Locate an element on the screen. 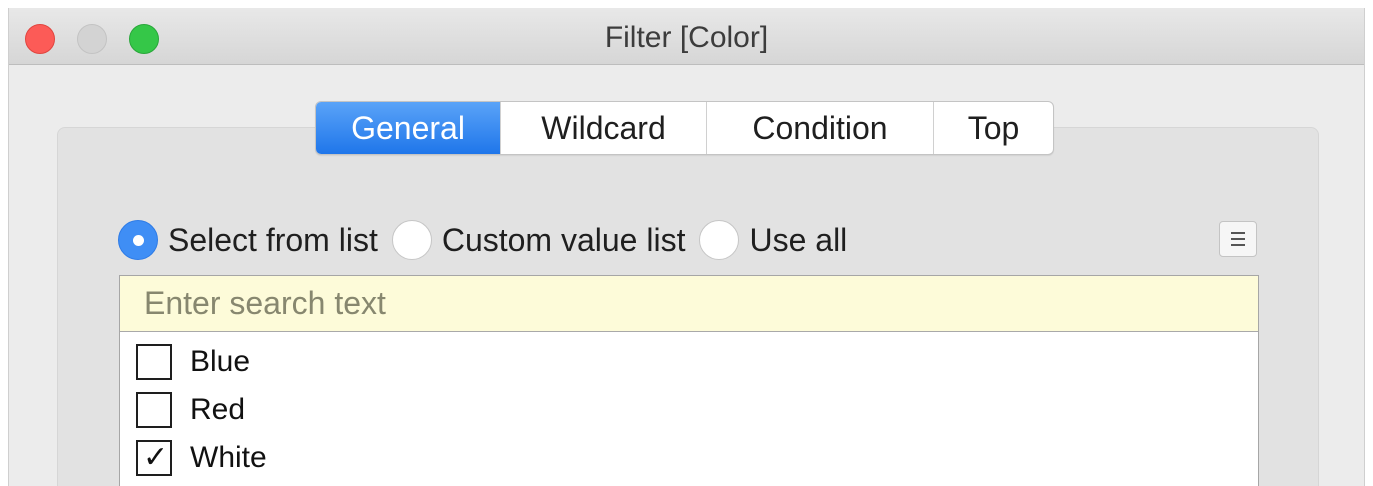  checkmark-icon: ✓ is located at coordinates (156, 457).